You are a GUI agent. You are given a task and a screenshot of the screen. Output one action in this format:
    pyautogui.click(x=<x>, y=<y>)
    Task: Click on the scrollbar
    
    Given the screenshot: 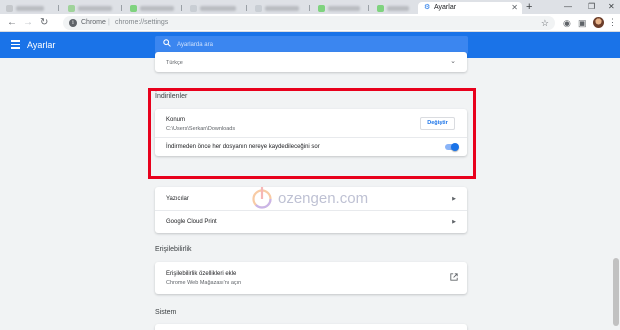 What is the action you would take?
    pyautogui.click(x=616, y=194)
    